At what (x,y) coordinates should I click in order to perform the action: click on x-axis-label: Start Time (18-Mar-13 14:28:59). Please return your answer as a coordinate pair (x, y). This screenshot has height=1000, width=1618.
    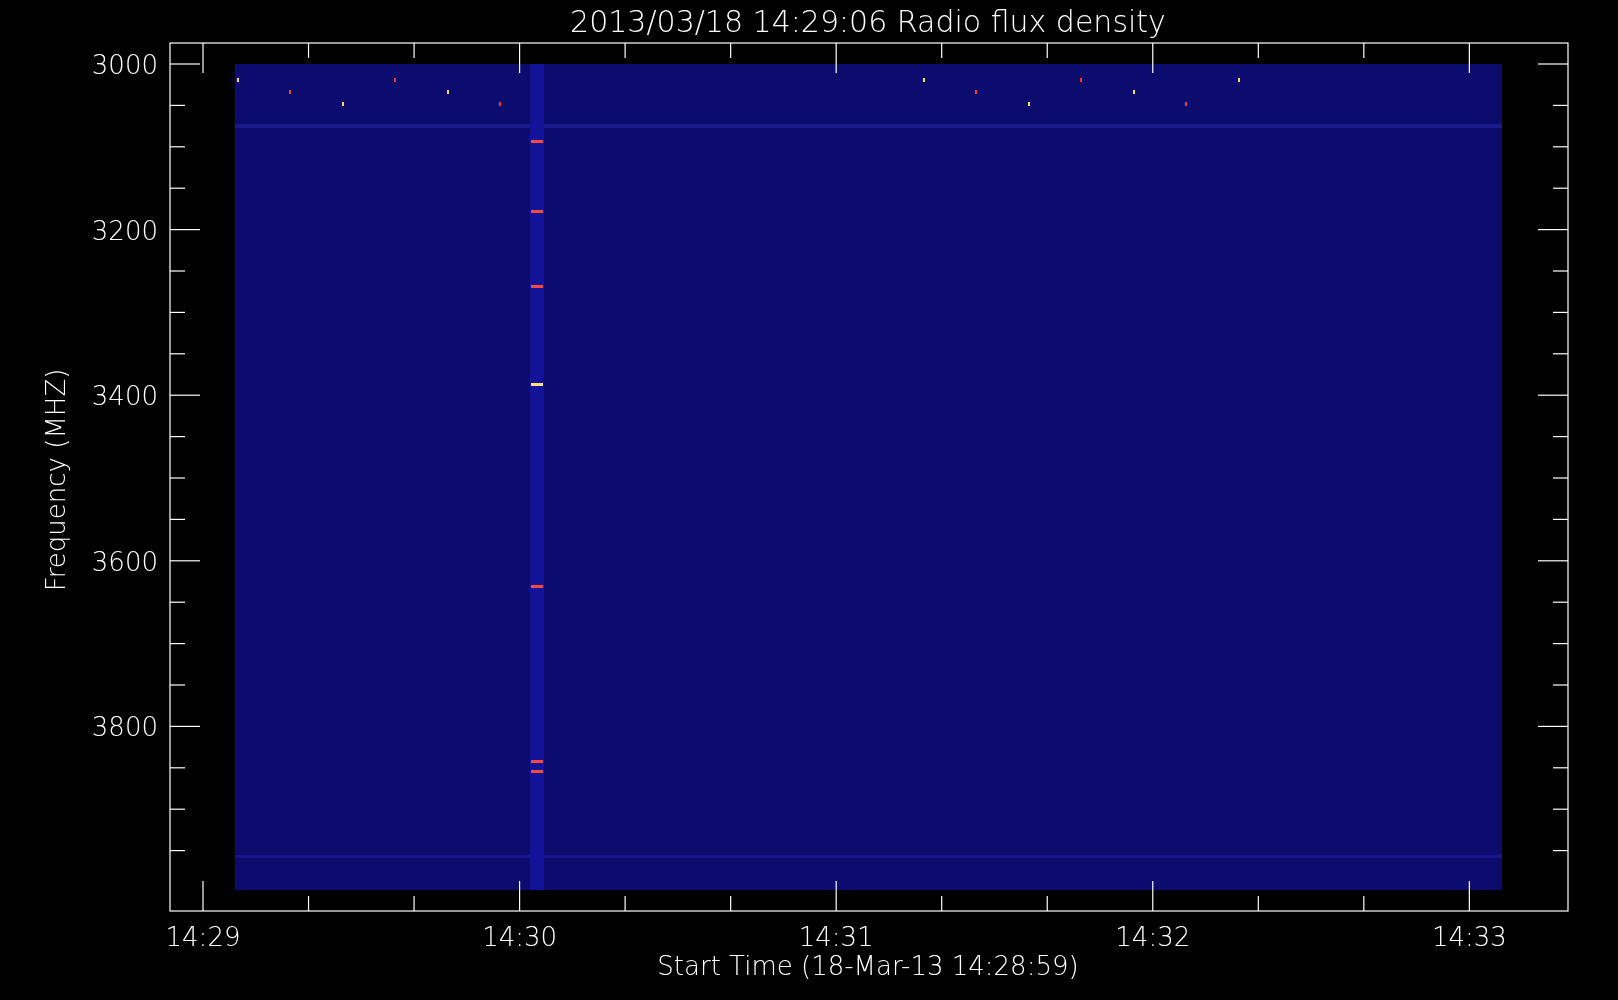
    Looking at the image, I should click on (868, 966).